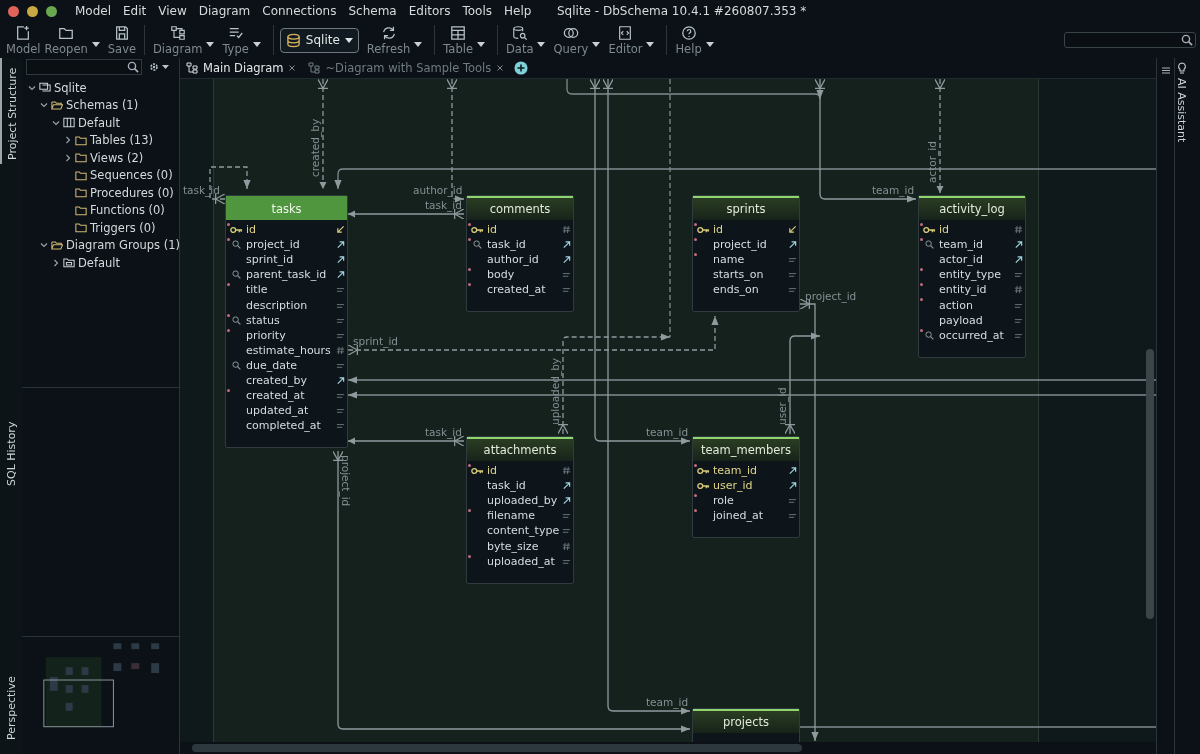 This screenshot has width=1200, height=754. I want to click on relationship-label: actor_id, so click(932, 162).